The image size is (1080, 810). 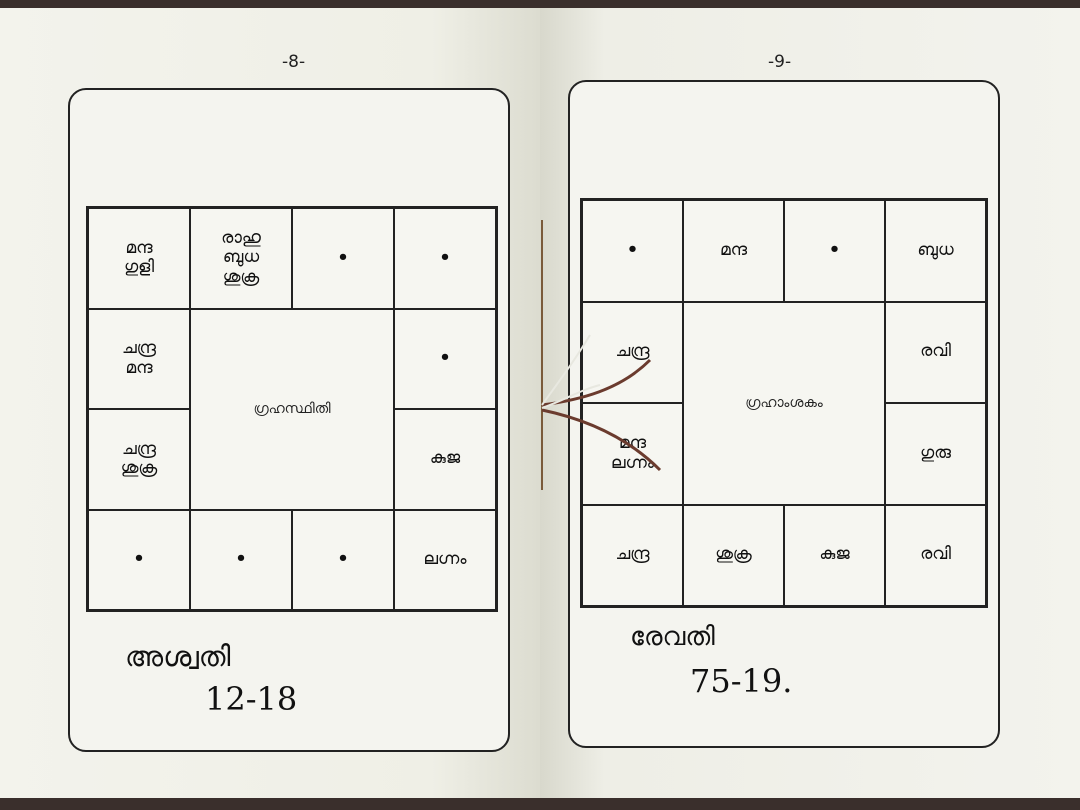 I want to click on footer-period: 75-19., so click(x=741, y=681).